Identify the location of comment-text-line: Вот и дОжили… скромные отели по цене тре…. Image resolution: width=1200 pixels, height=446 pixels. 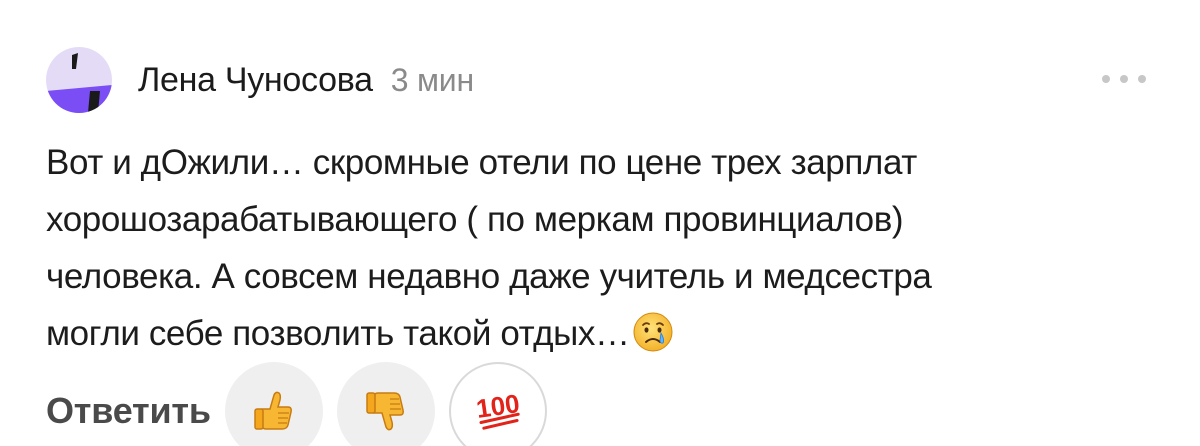
(481, 162).